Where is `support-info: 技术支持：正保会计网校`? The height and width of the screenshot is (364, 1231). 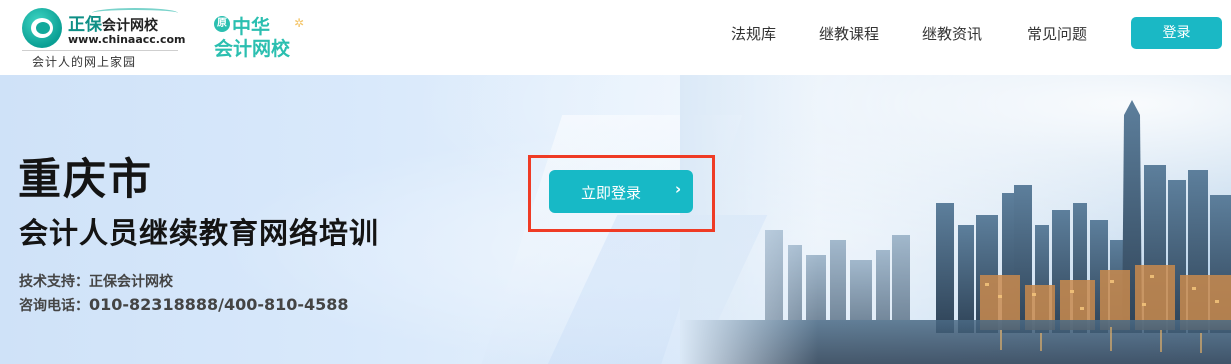
support-info: 技术支持：正保会计网校 is located at coordinates (96, 281).